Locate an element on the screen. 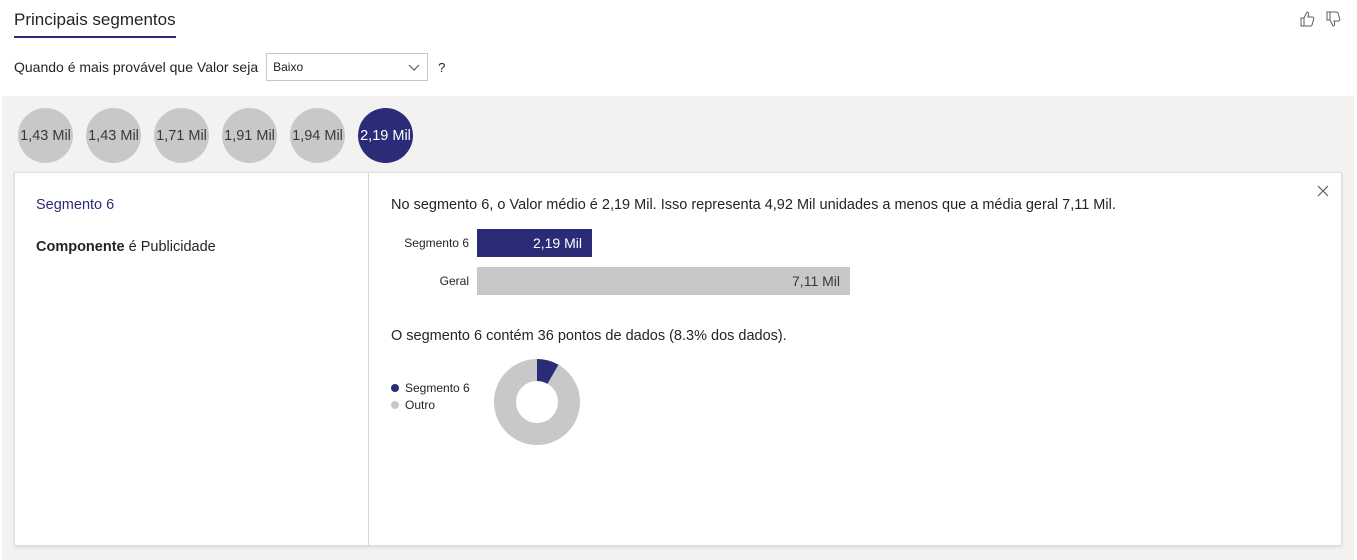 This screenshot has width=1357, height=560. condition-text: é Publicidade is located at coordinates (170, 247).